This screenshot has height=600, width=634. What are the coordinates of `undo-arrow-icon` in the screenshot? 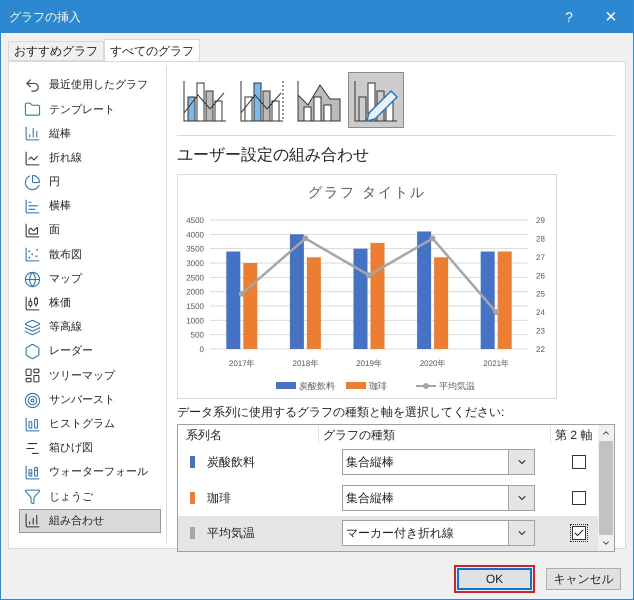 It's located at (32, 85).